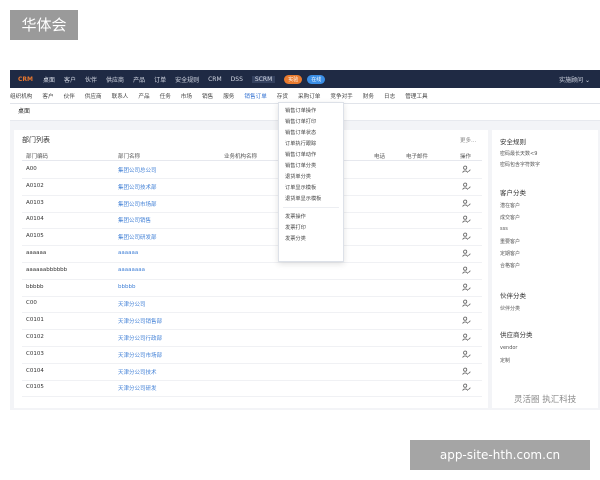 This screenshot has width=600, height=480. What do you see at coordinates (237, 79) in the screenshot?
I see `topnav-item-dss: DSS` at bounding box center [237, 79].